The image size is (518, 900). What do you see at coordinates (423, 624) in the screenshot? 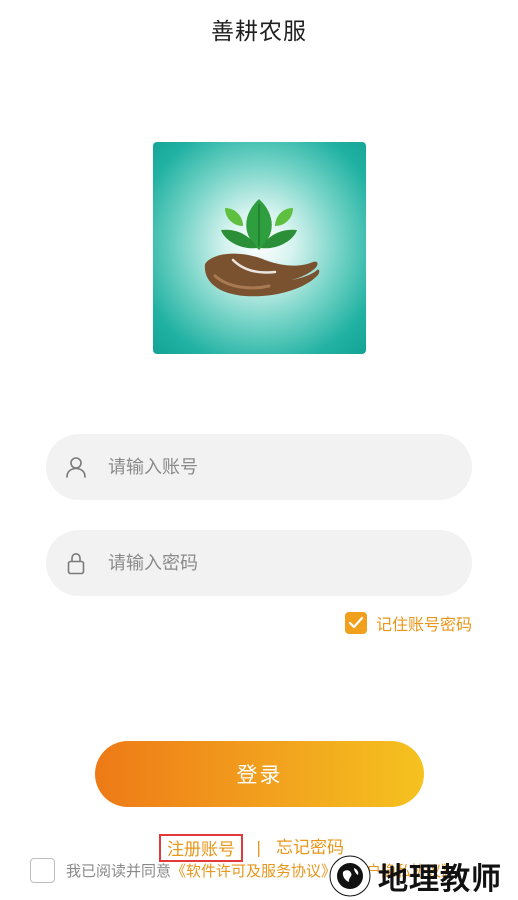
I see `remember-label: 记住账号密码` at bounding box center [423, 624].